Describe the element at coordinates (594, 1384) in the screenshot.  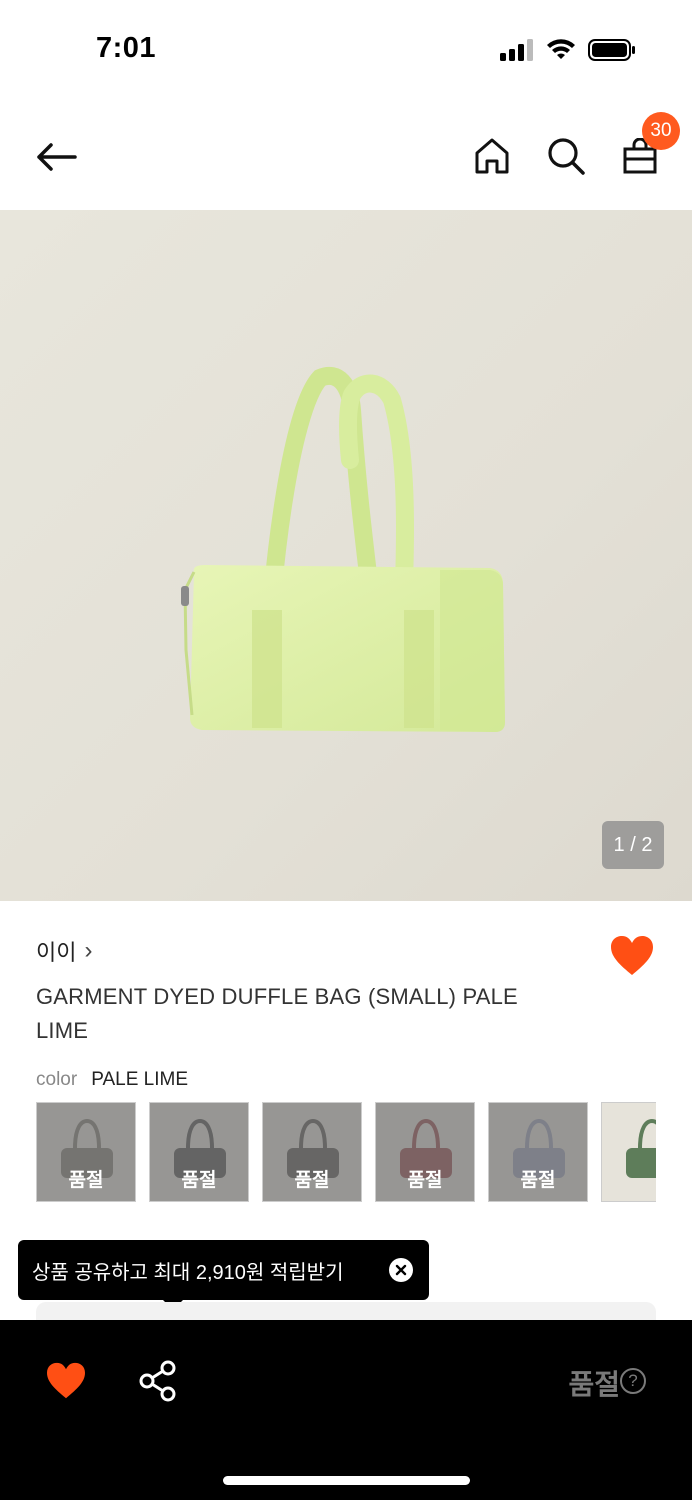
I see `sold-out-label: 품절` at that location.